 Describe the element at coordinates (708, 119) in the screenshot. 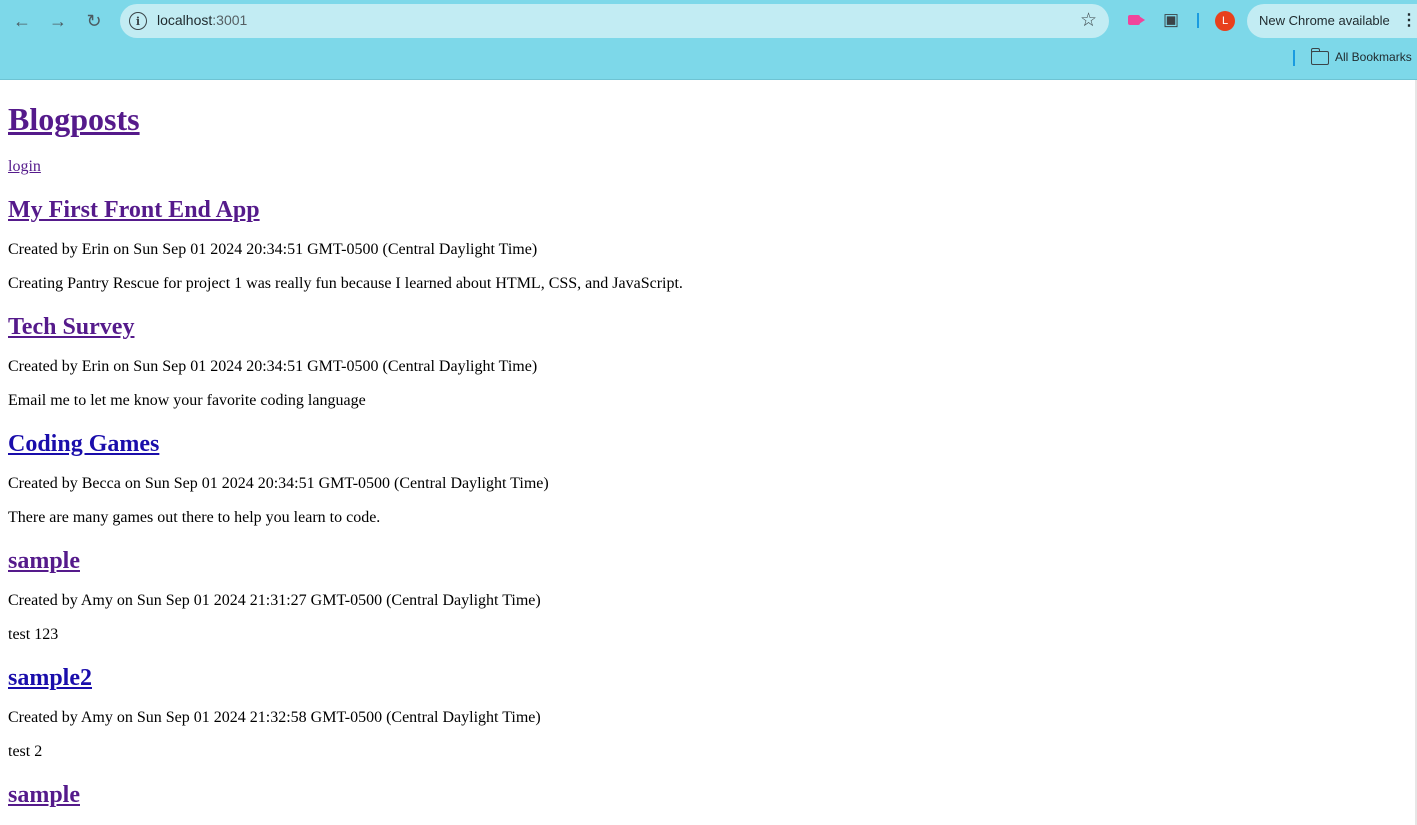

I see `page-title: Blogposts` at that location.